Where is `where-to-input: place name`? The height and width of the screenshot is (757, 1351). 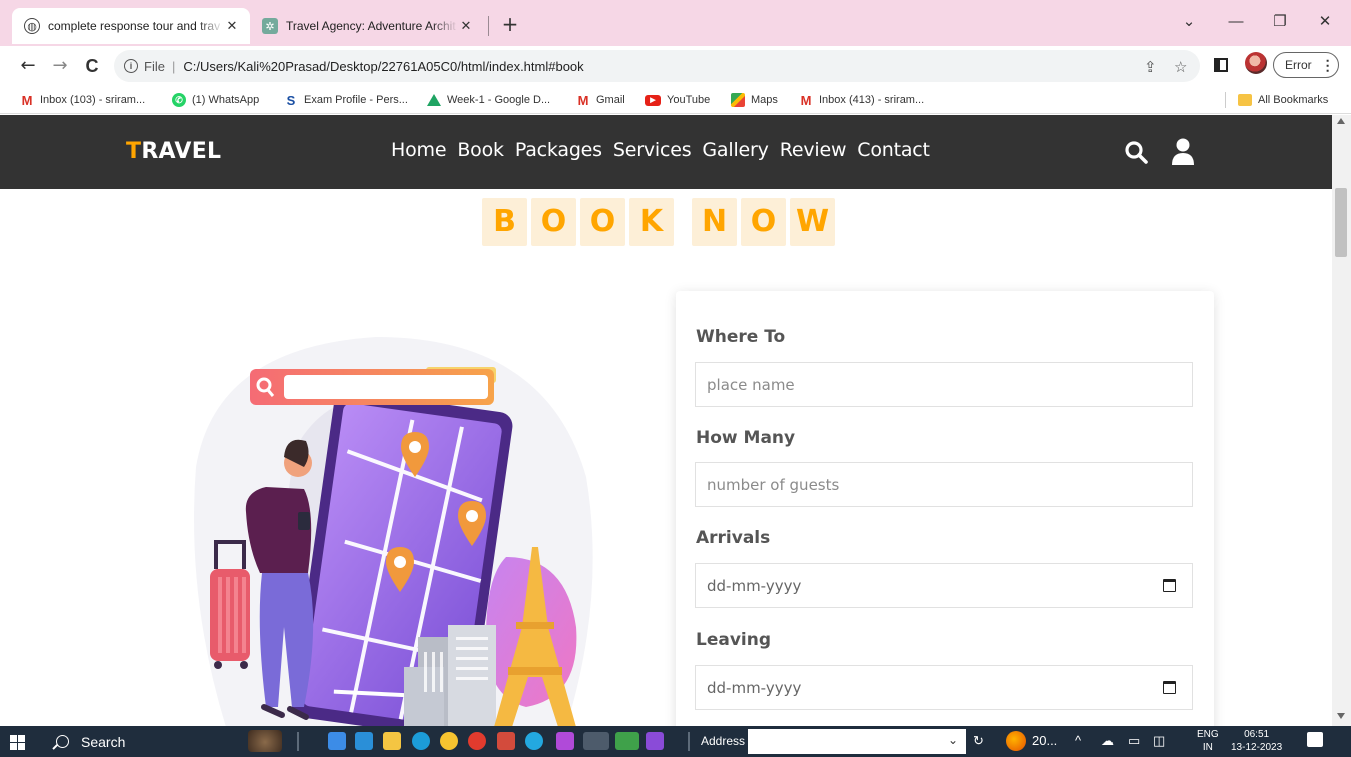 where-to-input: place name is located at coordinates (944, 384).